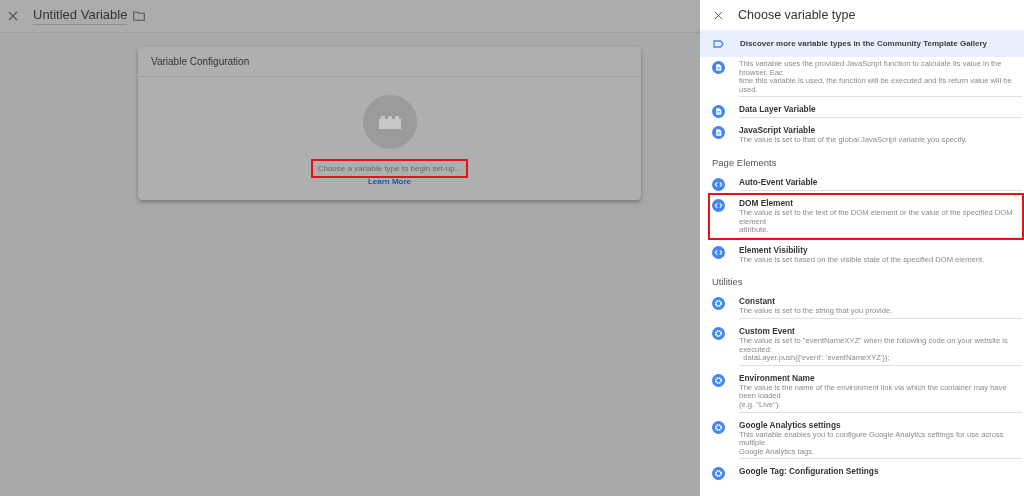 This screenshot has height=496, width=1024. Describe the element at coordinates (862, 43) in the screenshot. I see `gallery-banner: Discover more variable types in the Community Template Gallery` at that location.